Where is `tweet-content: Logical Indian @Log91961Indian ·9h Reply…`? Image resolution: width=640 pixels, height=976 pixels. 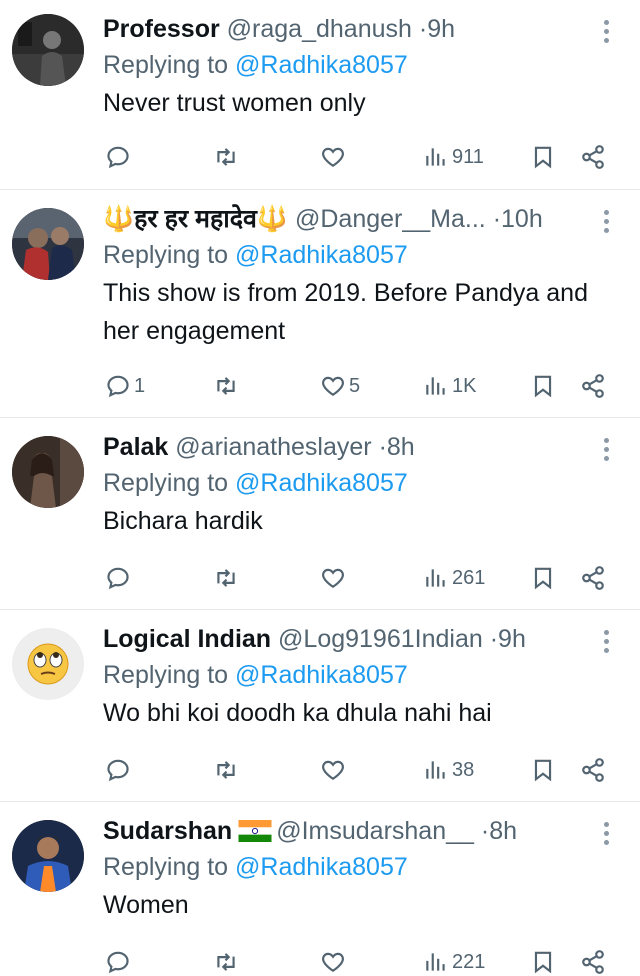
tweet-content: Logical Indian @Log91961Indian ·9h Reply… is located at coordinates (346, 677).